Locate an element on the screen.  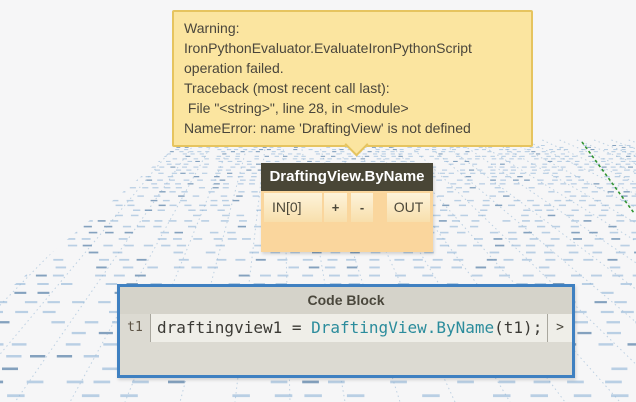
node-draftingview-byname: DraftingView.ByName IN[0] + - OUT is located at coordinates (347, 207).